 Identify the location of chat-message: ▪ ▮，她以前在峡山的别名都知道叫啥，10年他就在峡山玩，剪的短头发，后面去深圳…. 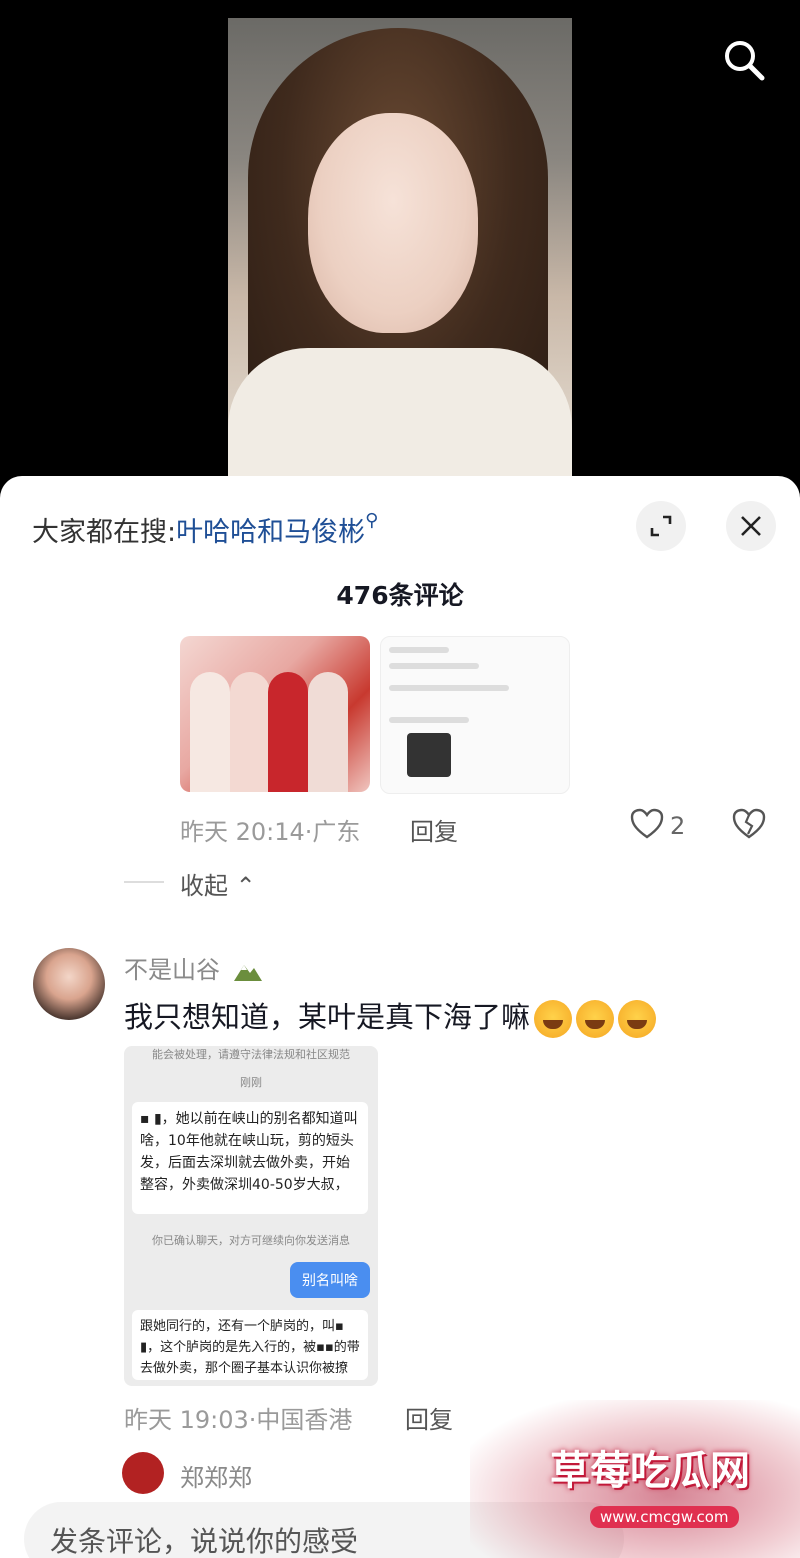
(250, 1158).